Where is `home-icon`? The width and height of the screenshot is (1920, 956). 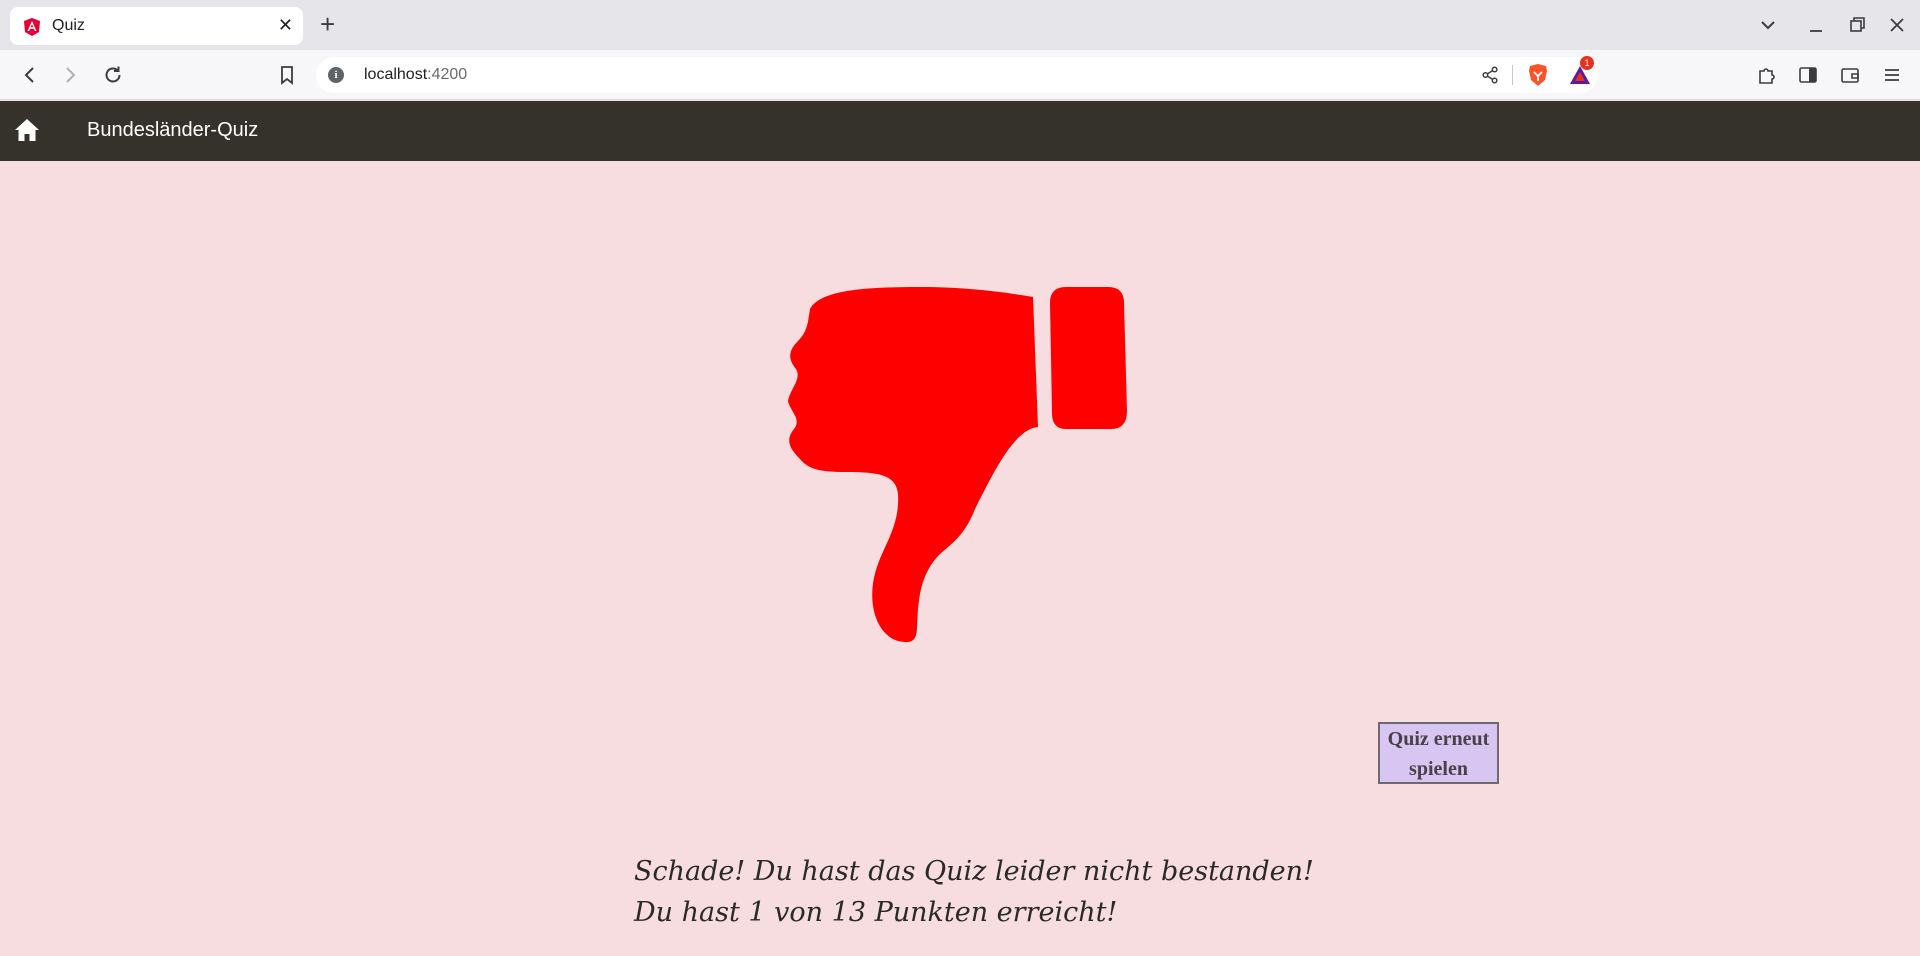 home-icon is located at coordinates (27, 130).